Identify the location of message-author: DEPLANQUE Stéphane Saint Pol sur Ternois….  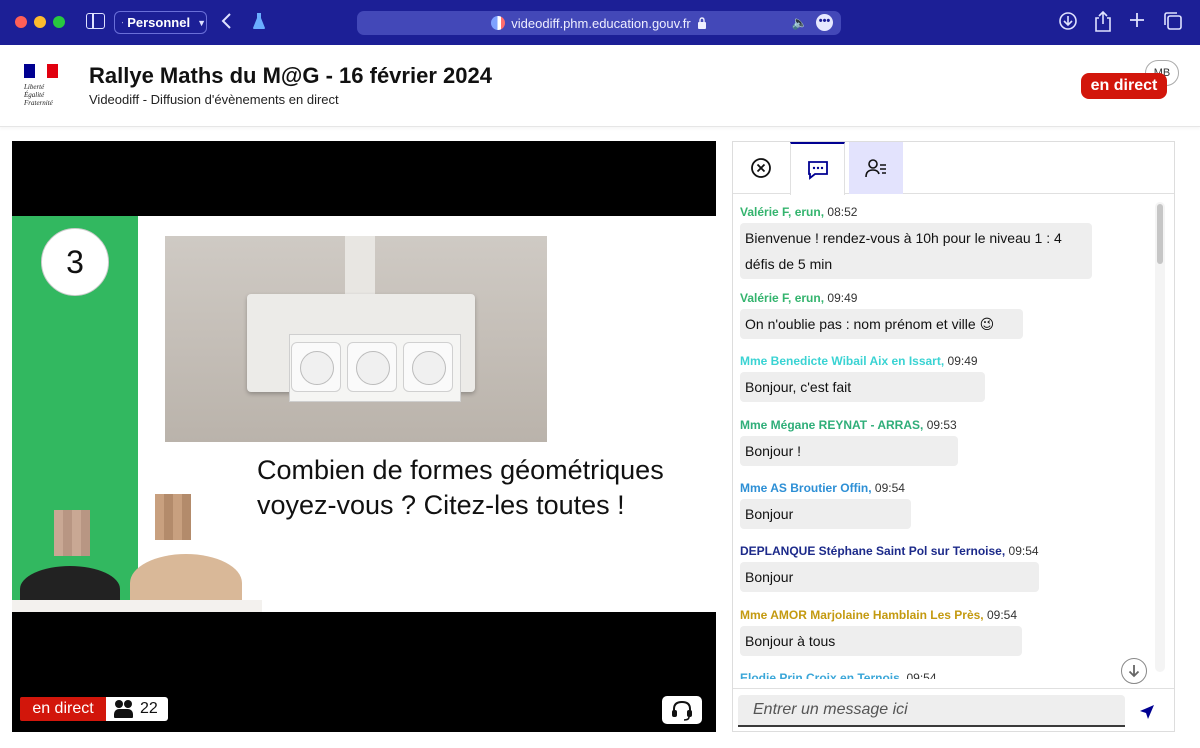
(889, 551).